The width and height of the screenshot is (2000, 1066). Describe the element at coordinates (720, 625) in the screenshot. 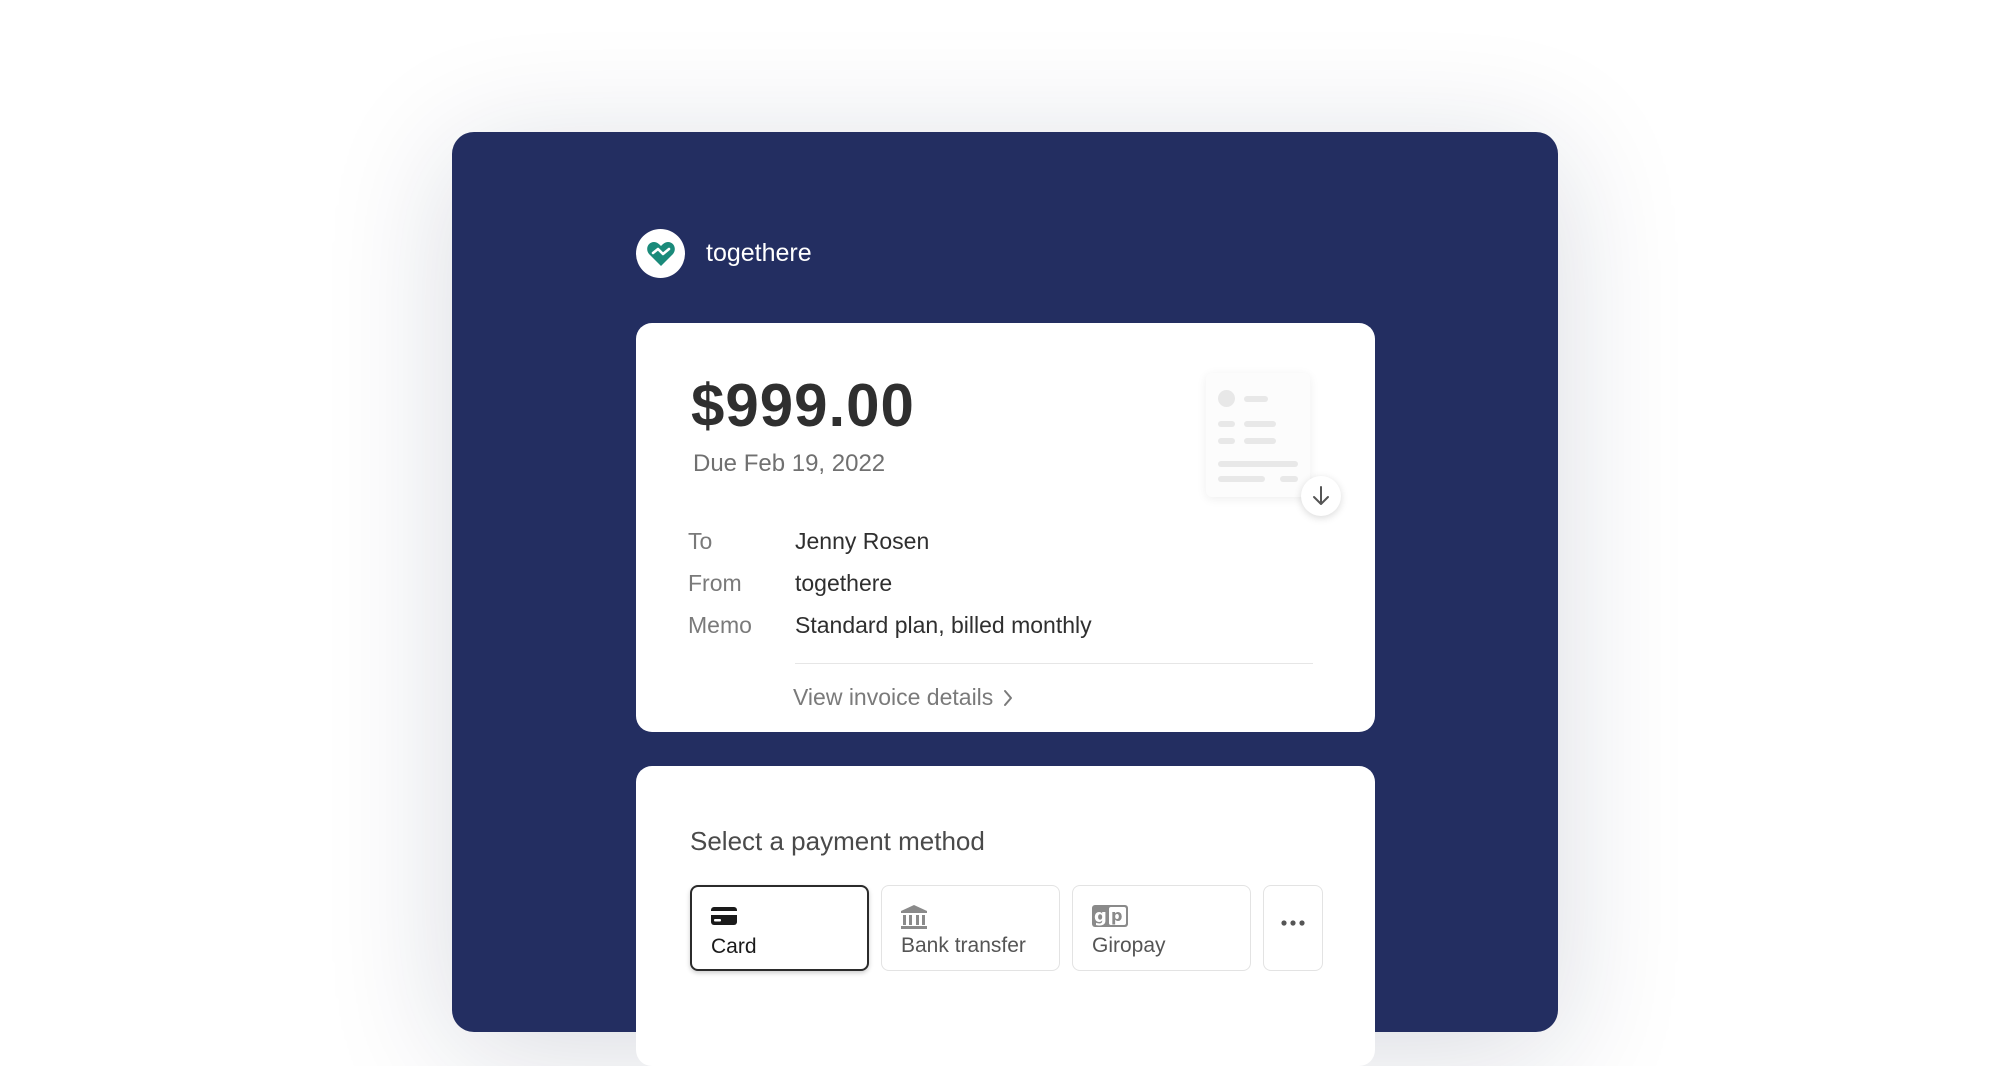

I see `detail-label: Memo` at that location.